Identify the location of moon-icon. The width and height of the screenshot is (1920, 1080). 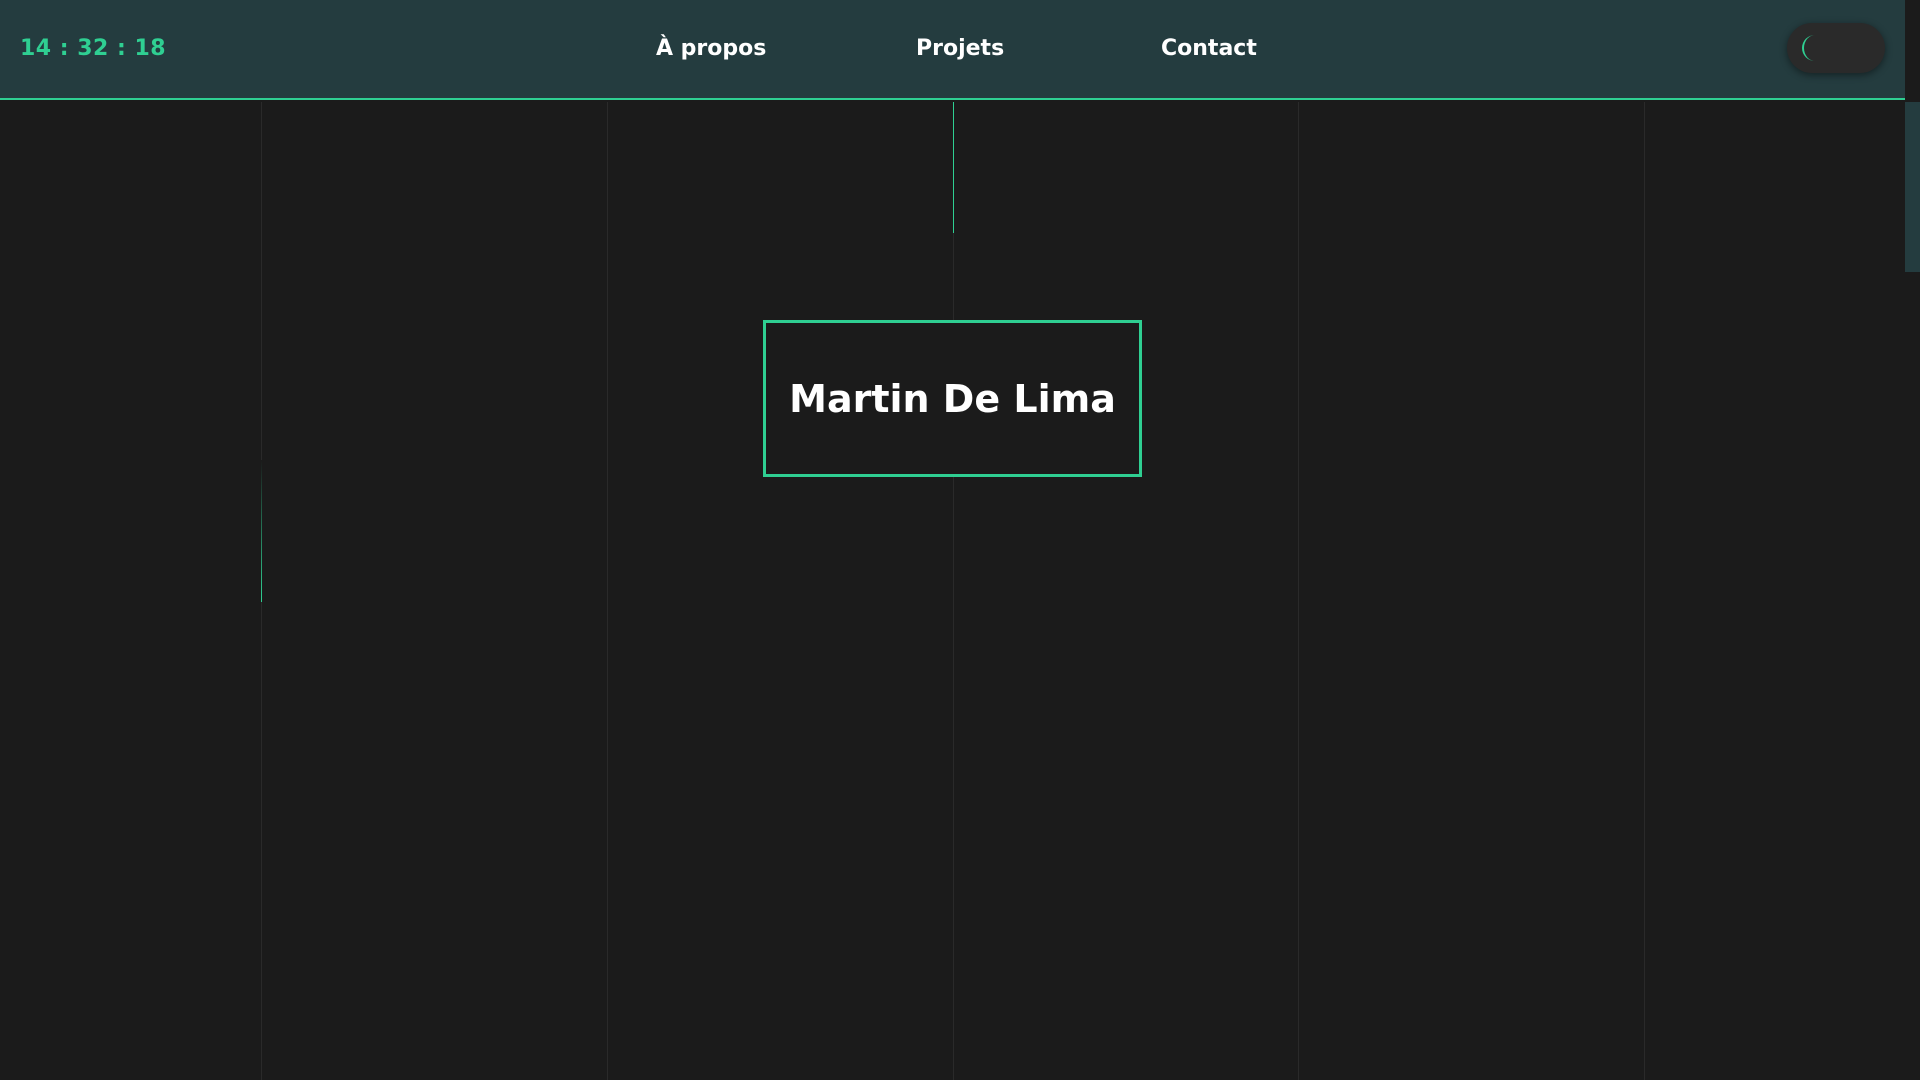
(1808, 48).